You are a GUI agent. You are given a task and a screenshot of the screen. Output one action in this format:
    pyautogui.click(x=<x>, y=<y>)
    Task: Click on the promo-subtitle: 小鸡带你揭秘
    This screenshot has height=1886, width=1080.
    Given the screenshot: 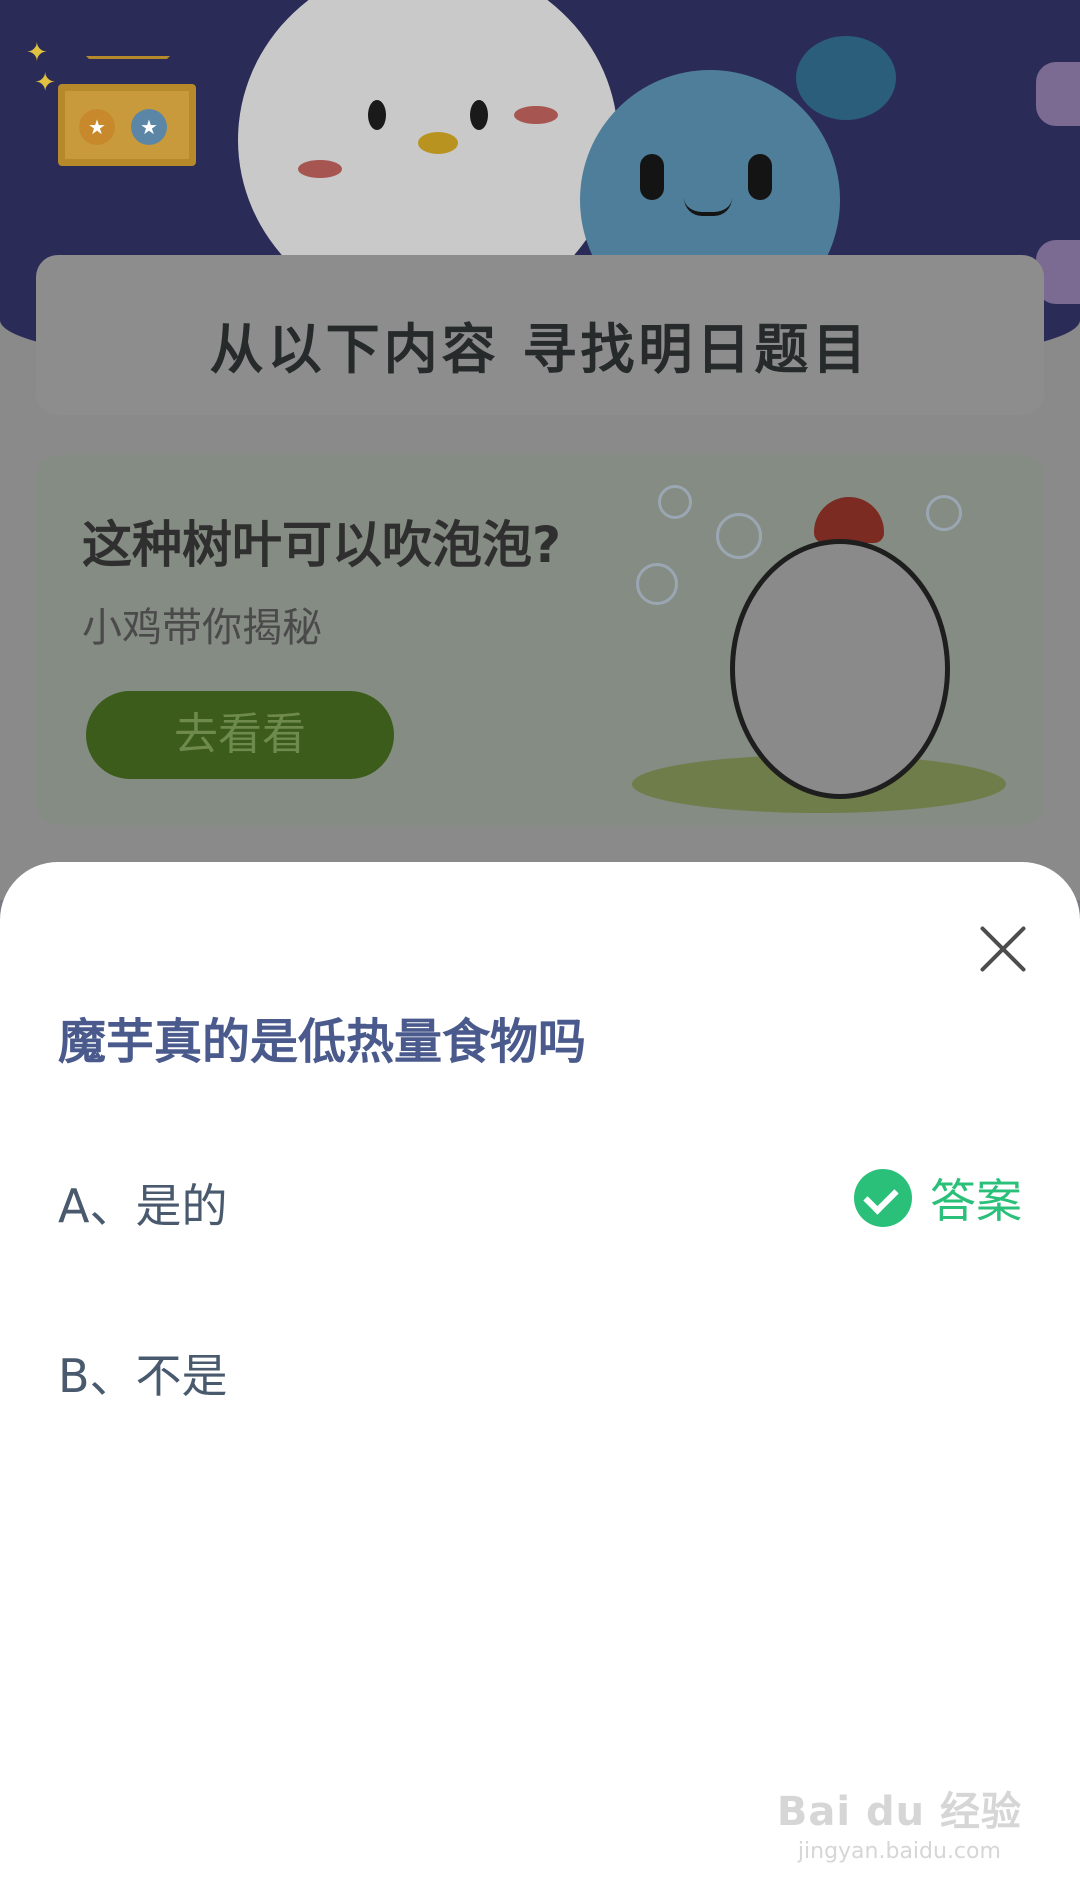 What is the action you would take?
    pyautogui.click(x=202, y=628)
    